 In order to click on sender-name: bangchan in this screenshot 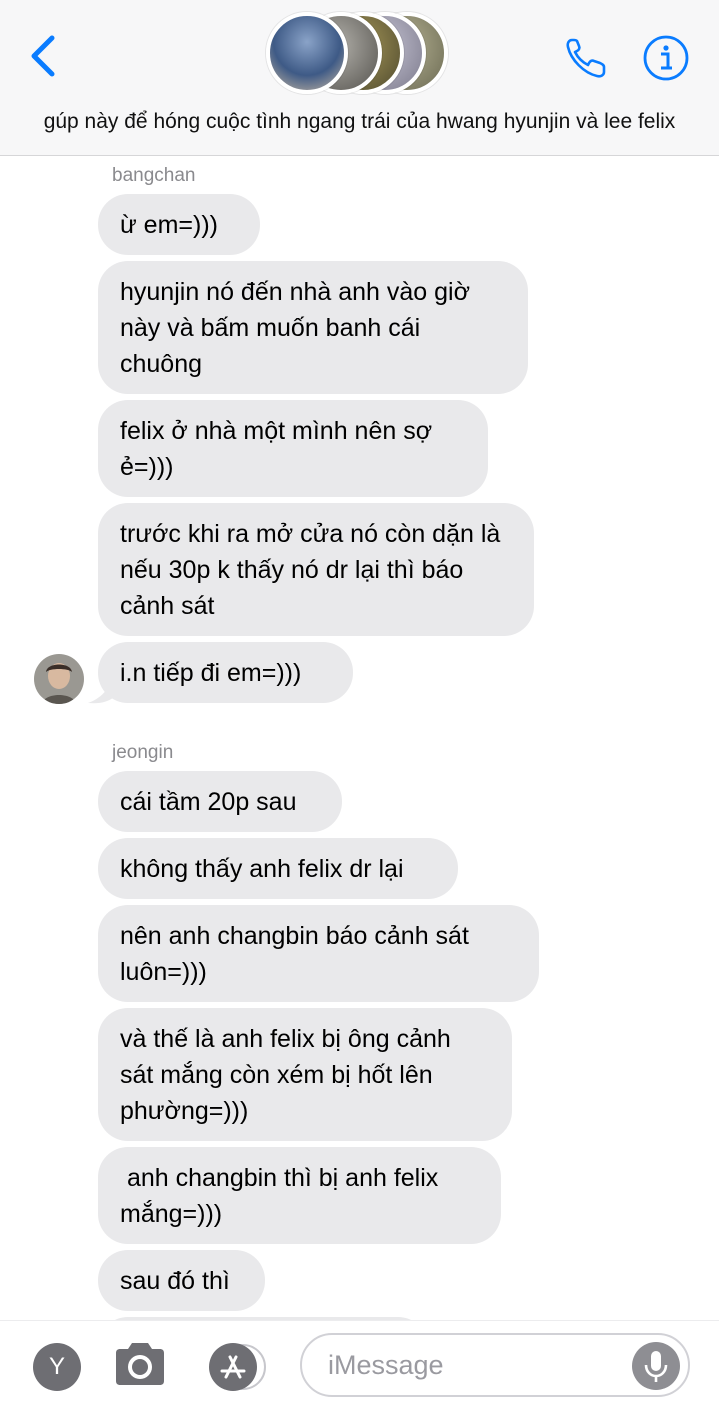, I will do `click(154, 175)`.